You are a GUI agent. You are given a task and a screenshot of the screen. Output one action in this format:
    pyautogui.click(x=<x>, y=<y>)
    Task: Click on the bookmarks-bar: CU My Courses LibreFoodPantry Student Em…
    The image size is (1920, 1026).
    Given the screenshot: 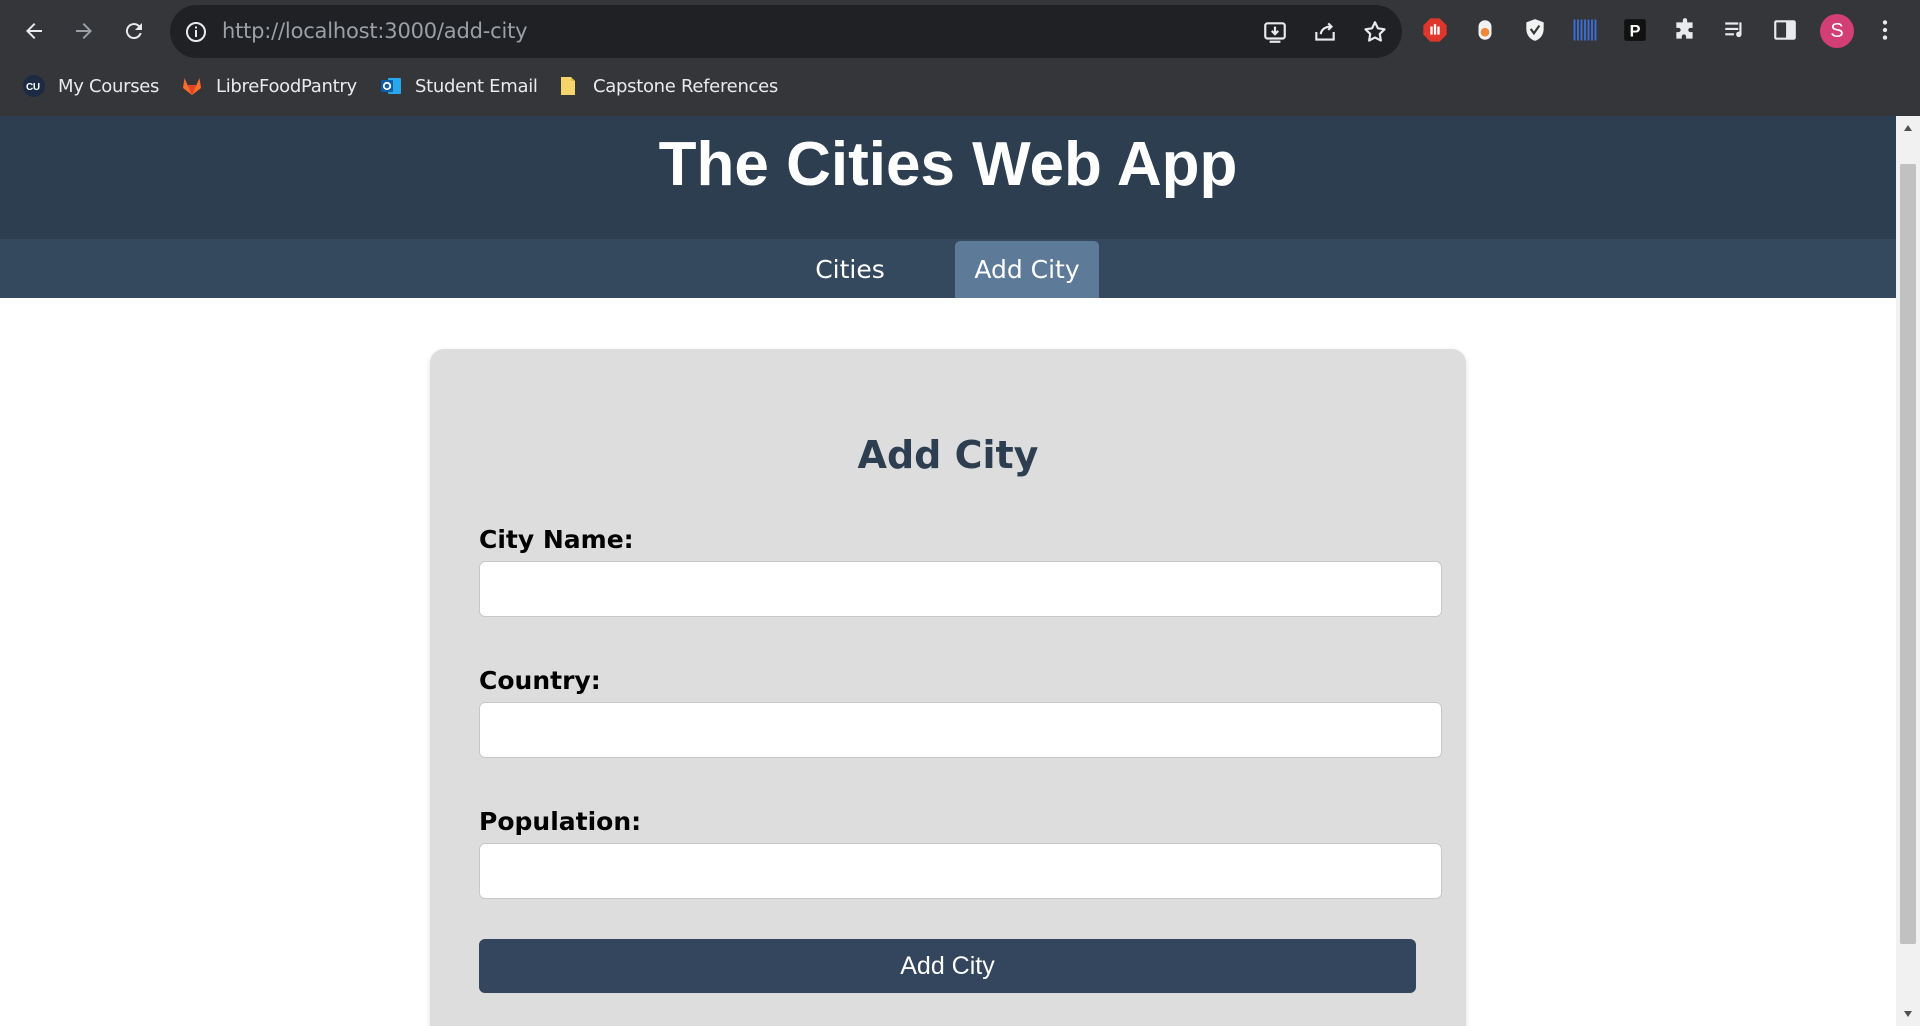 What is the action you would take?
    pyautogui.click(x=960, y=86)
    